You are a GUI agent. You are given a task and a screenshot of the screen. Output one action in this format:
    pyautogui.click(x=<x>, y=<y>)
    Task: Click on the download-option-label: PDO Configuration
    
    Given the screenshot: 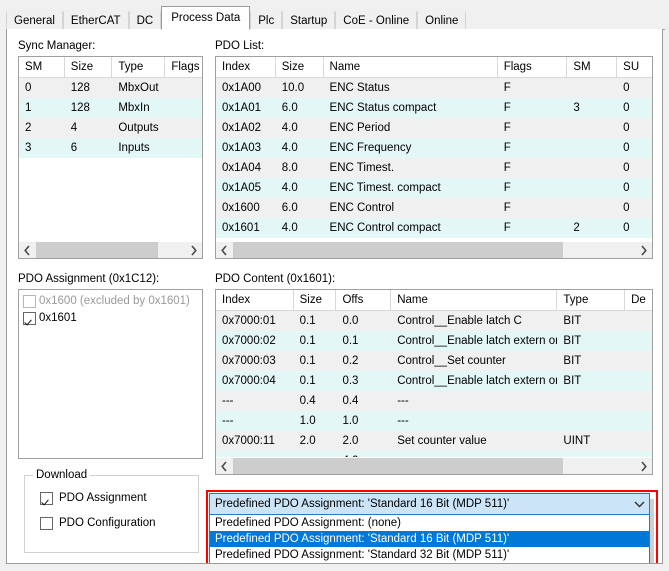 What is the action you would take?
    pyautogui.click(x=107, y=523)
    